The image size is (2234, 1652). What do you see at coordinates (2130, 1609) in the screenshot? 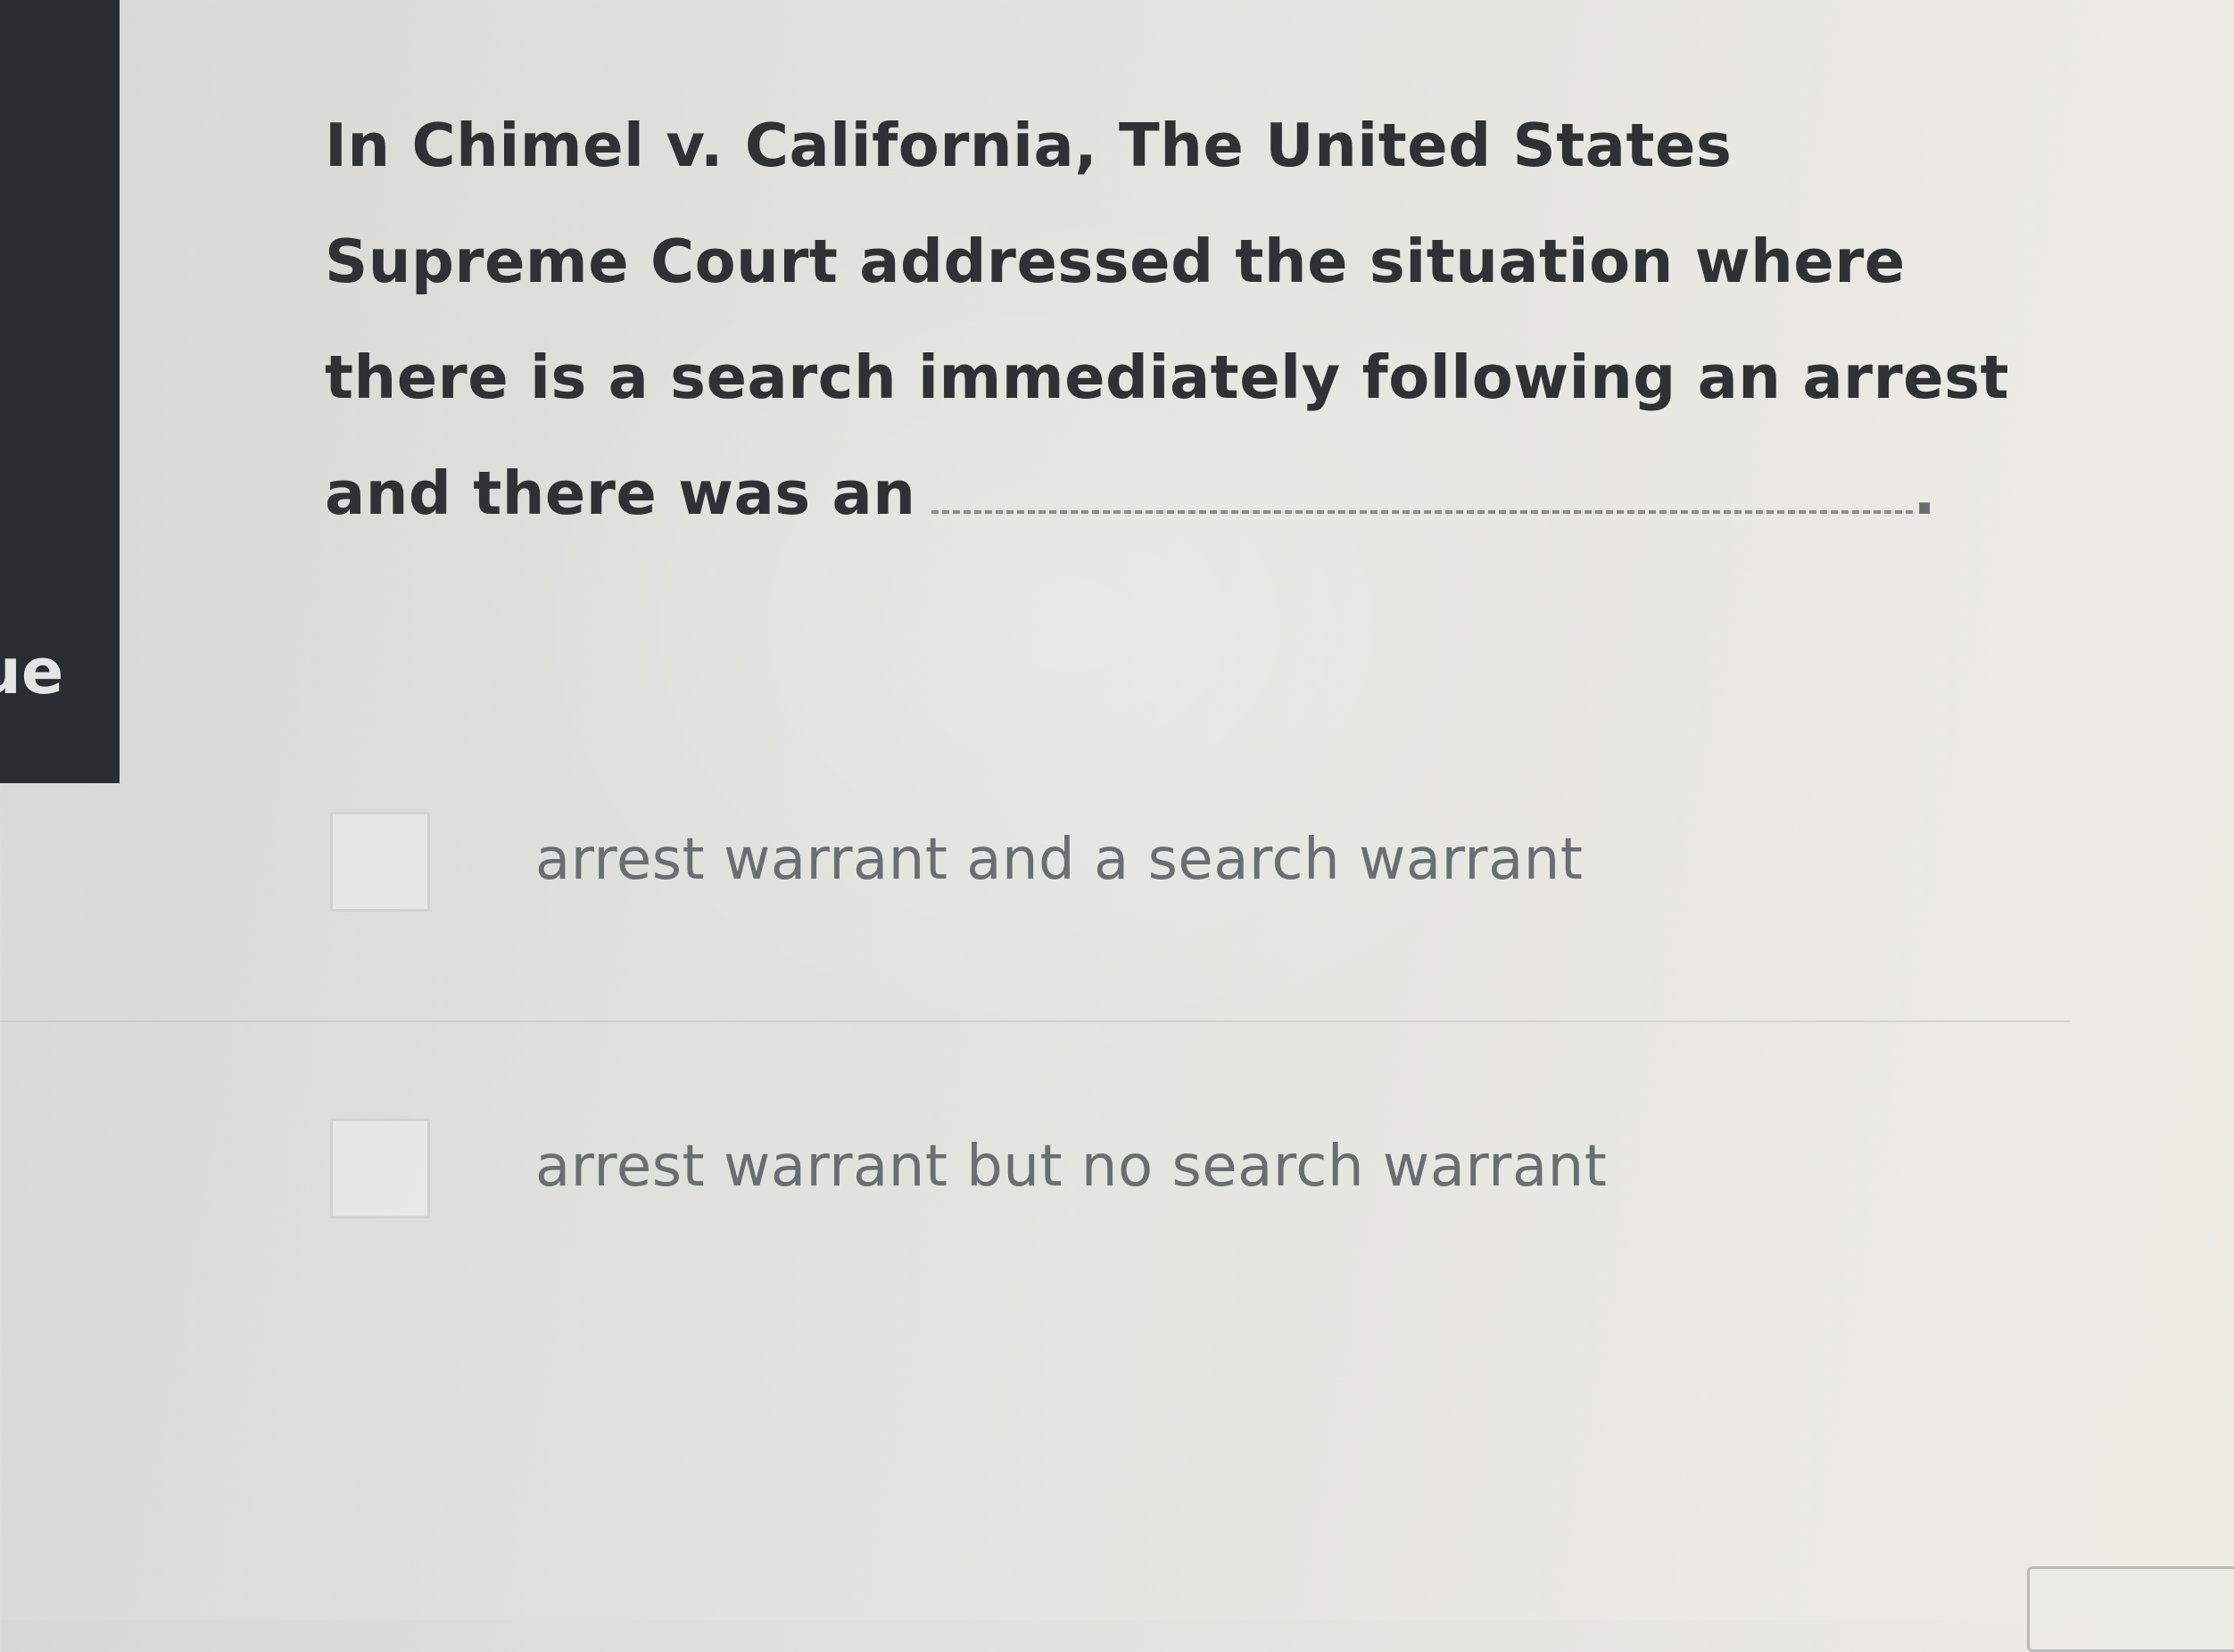
I see `corner-button` at bounding box center [2130, 1609].